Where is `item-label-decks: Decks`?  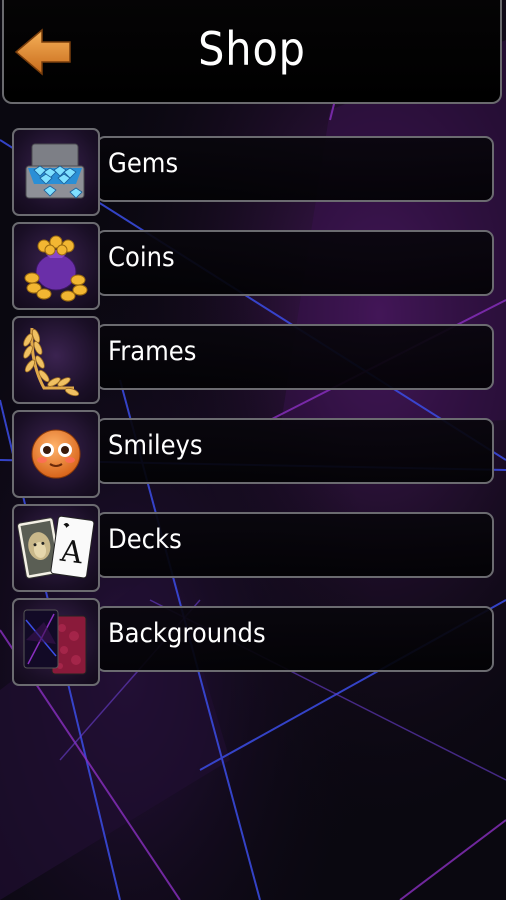
item-label-decks: Decks is located at coordinates (145, 539).